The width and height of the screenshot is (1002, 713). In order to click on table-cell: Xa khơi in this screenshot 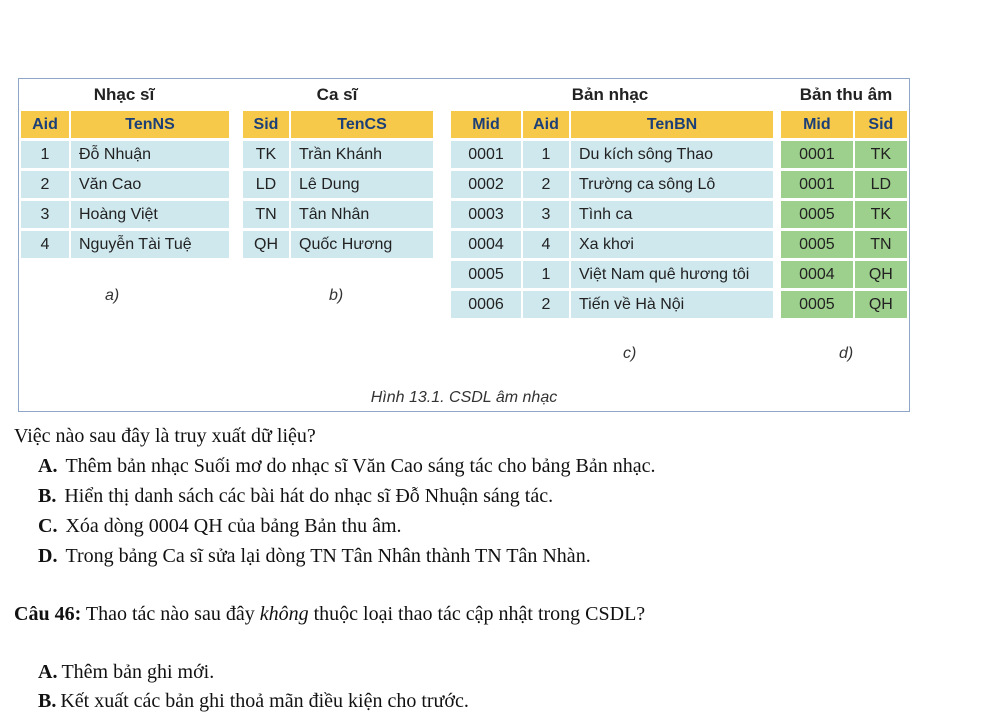, I will do `click(673, 244)`.